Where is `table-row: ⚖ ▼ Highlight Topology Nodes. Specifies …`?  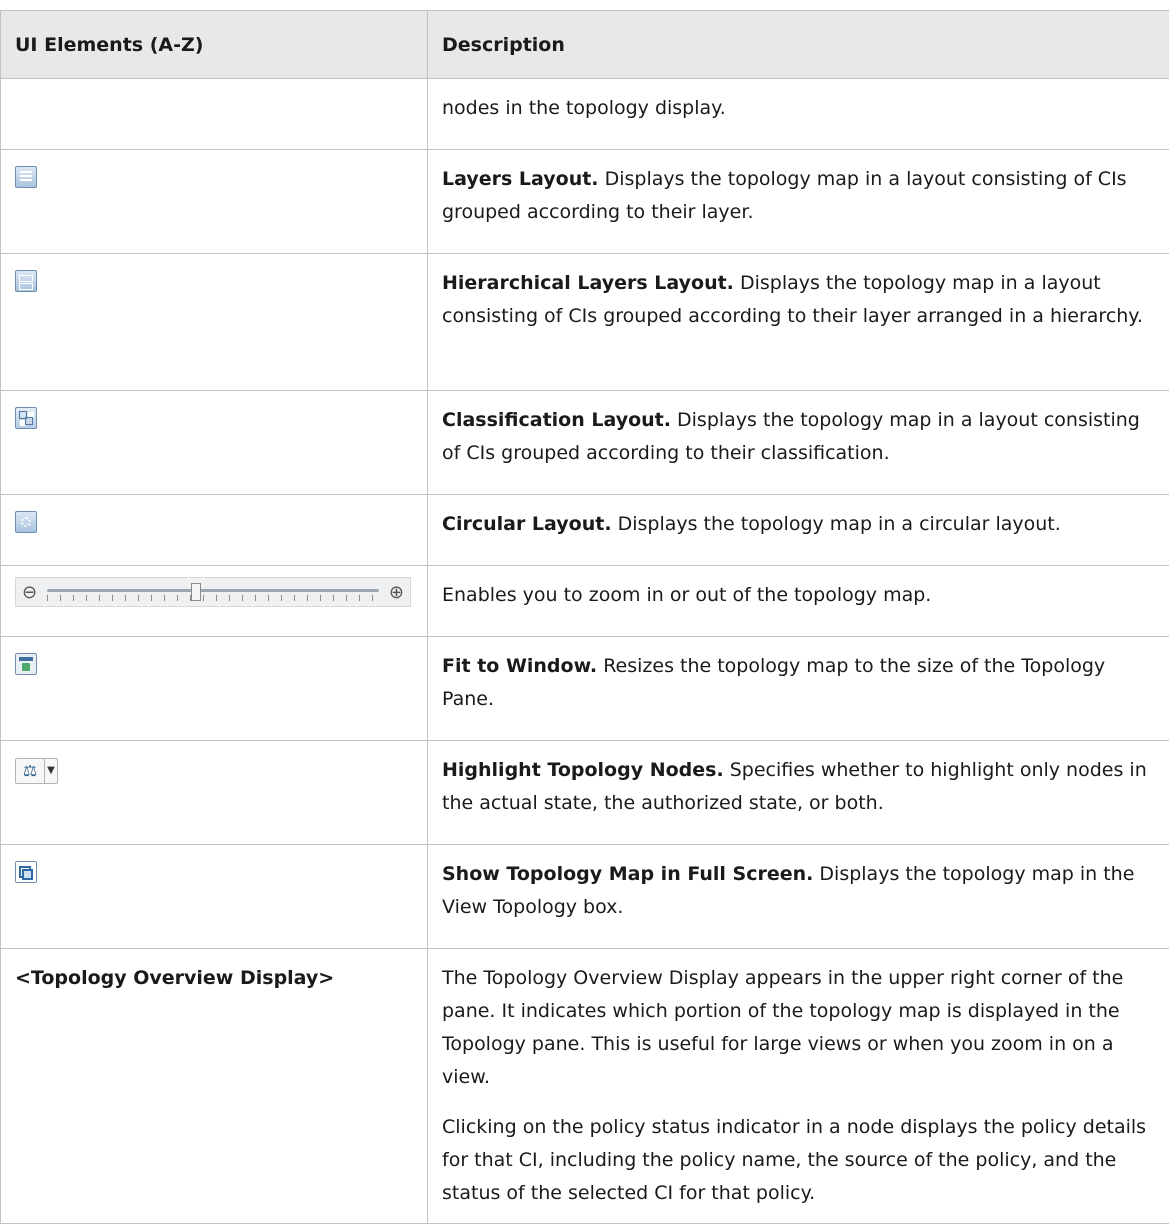
table-row: ⚖ ▼ Highlight Topology Nodes. Specifies … is located at coordinates (584, 792).